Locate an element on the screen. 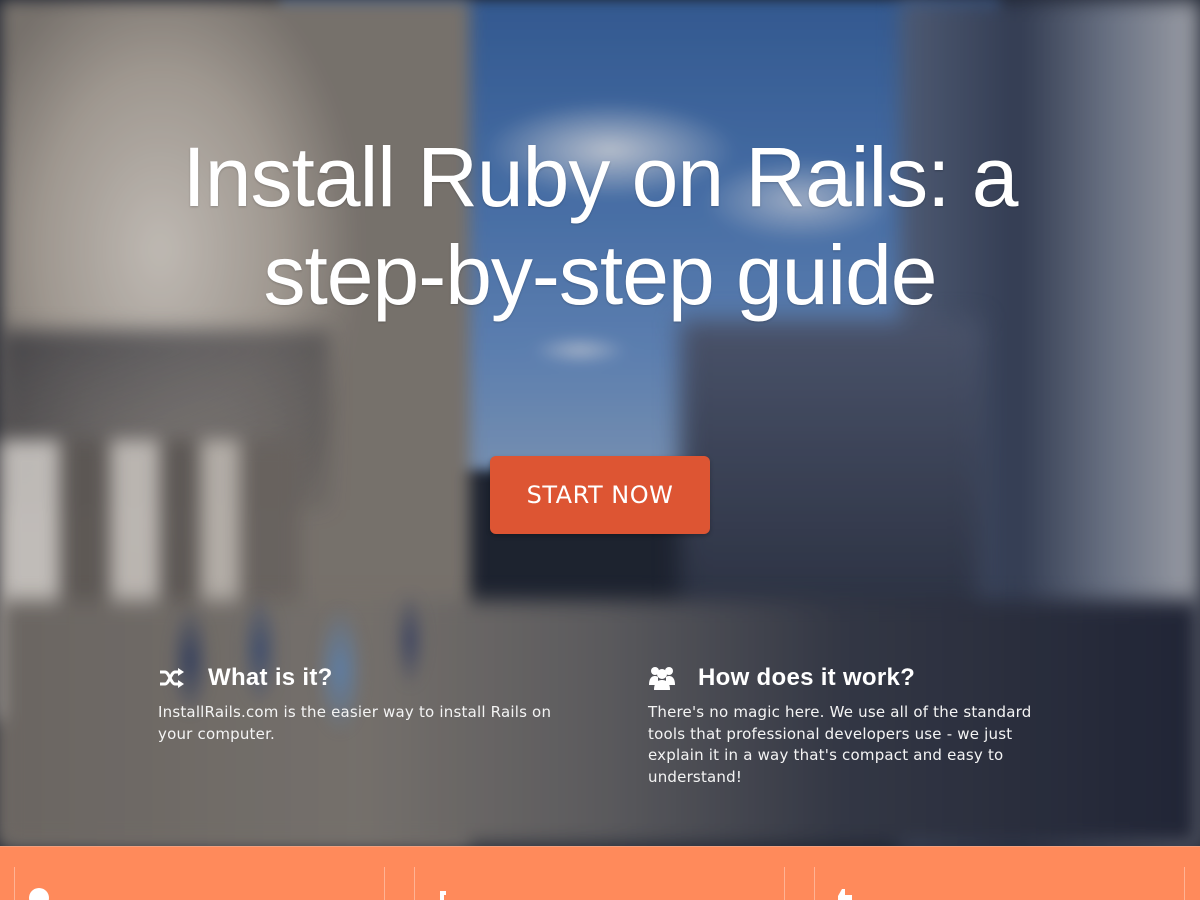 The image size is (1200, 900). bottom-feature-band is located at coordinates (600, 873).